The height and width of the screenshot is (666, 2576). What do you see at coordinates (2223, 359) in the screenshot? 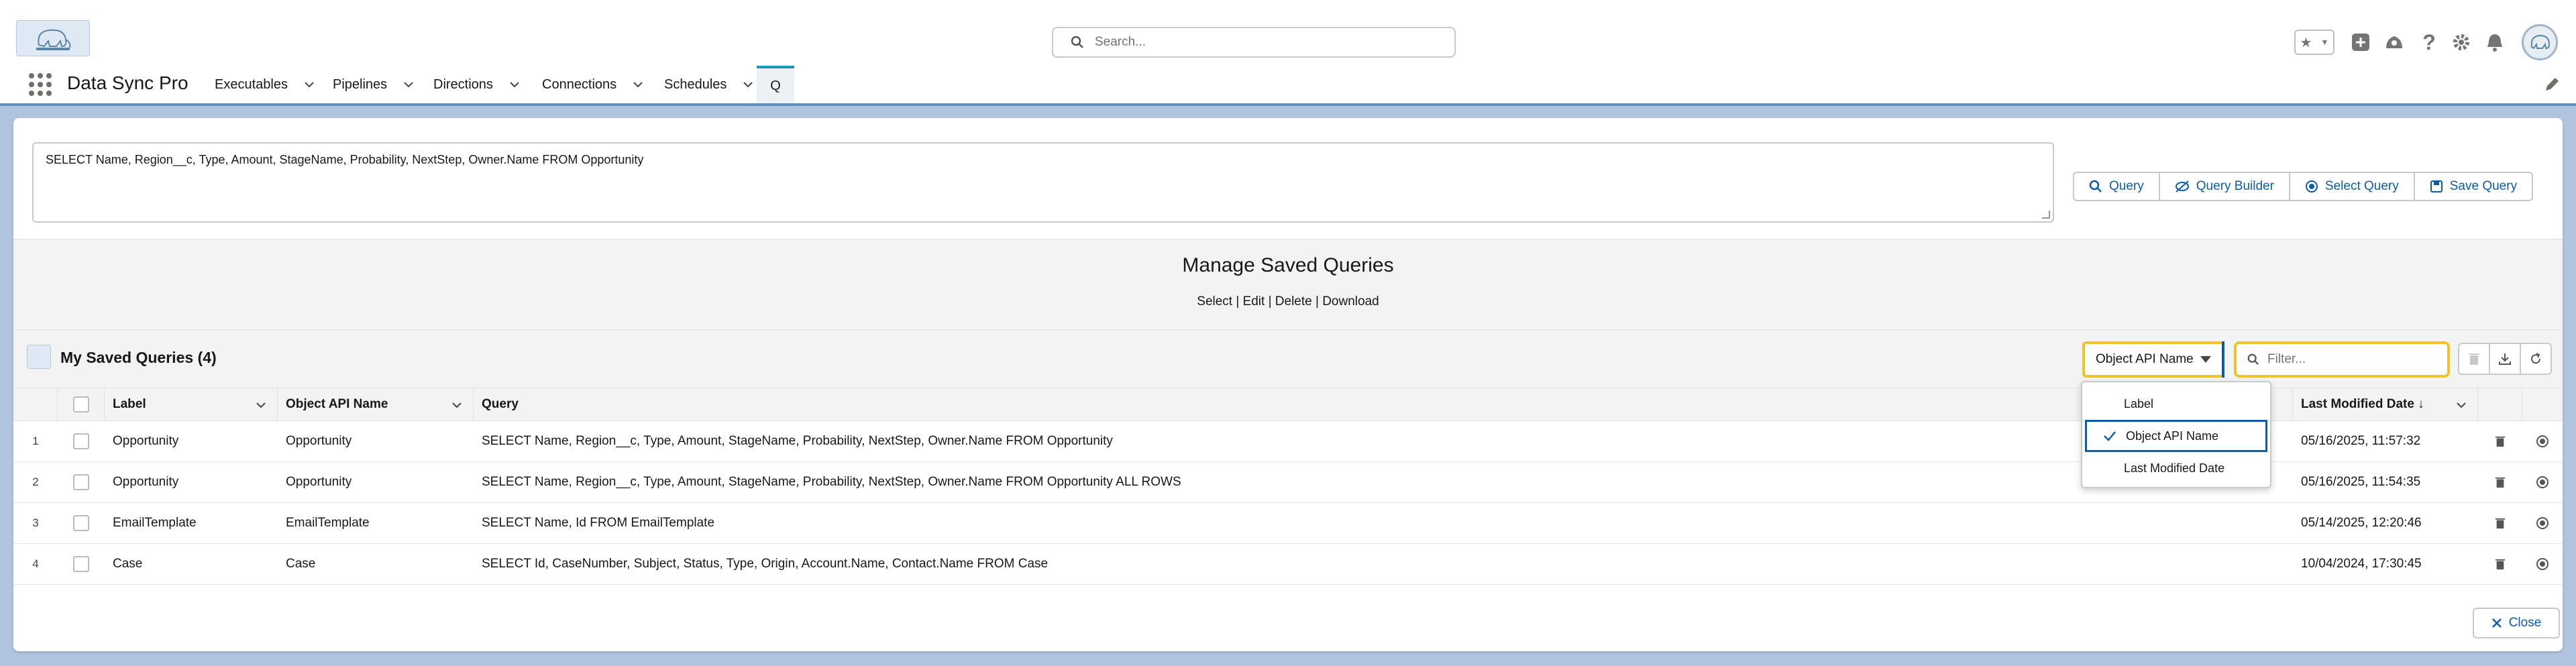
I see `focus-indicator` at bounding box center [2223, 359].